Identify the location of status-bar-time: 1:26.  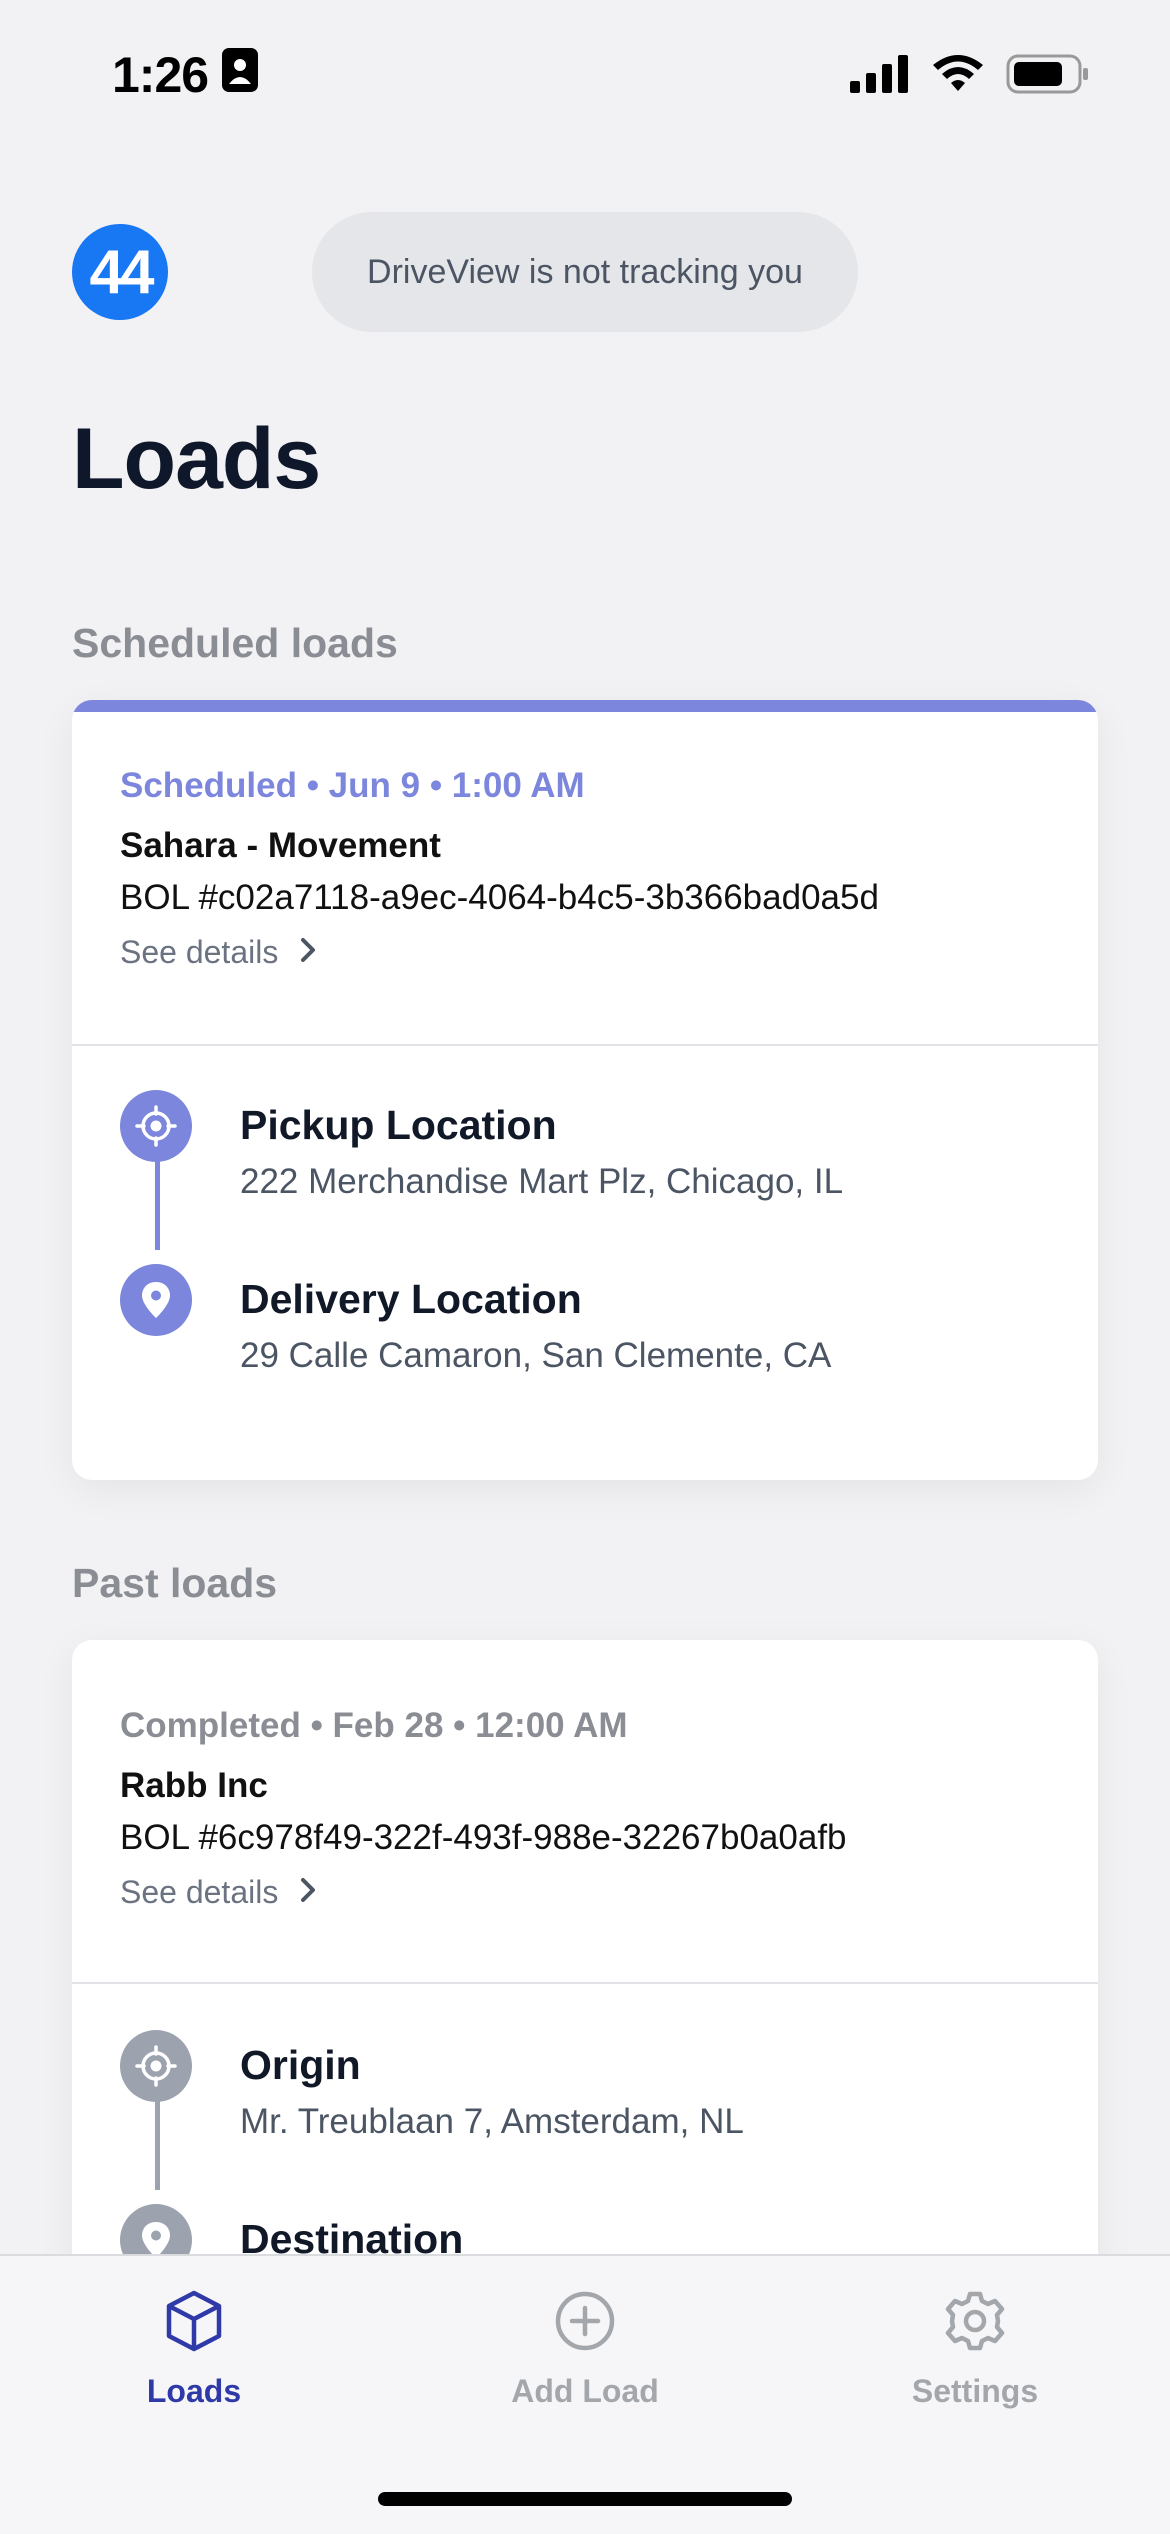
(185, 75).